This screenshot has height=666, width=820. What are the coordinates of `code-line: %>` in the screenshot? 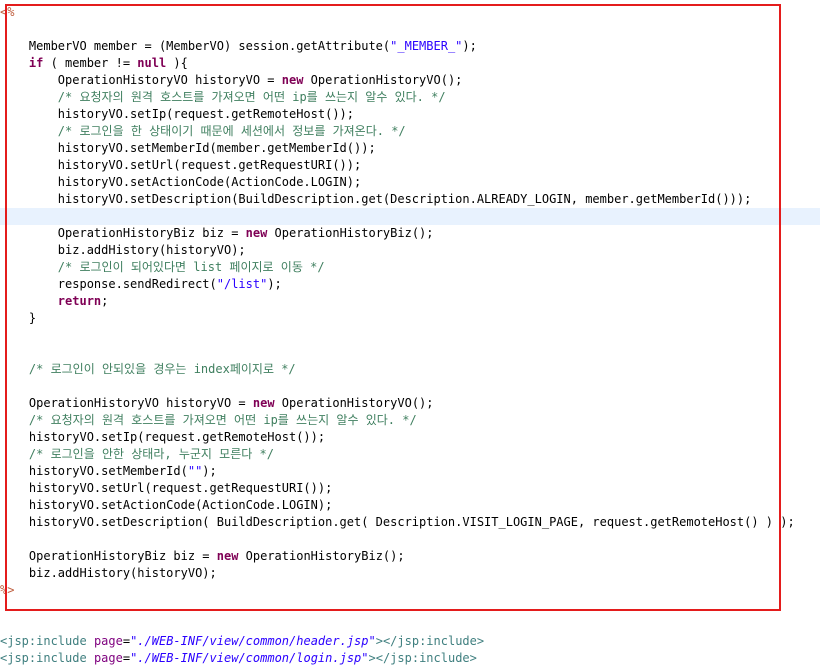 It's located at (410, 590).